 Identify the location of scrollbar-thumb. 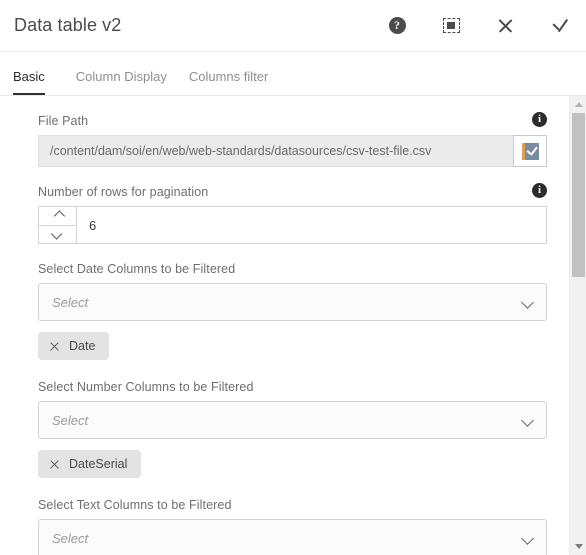
(578, 195).